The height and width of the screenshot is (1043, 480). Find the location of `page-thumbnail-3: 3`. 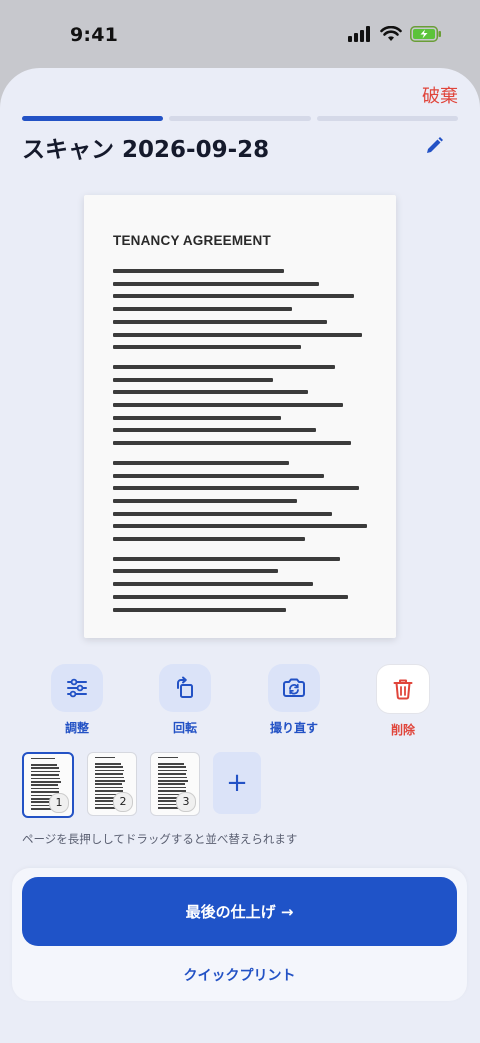

page-thumbnail-3: 3 is located at coordinates (175, 784).